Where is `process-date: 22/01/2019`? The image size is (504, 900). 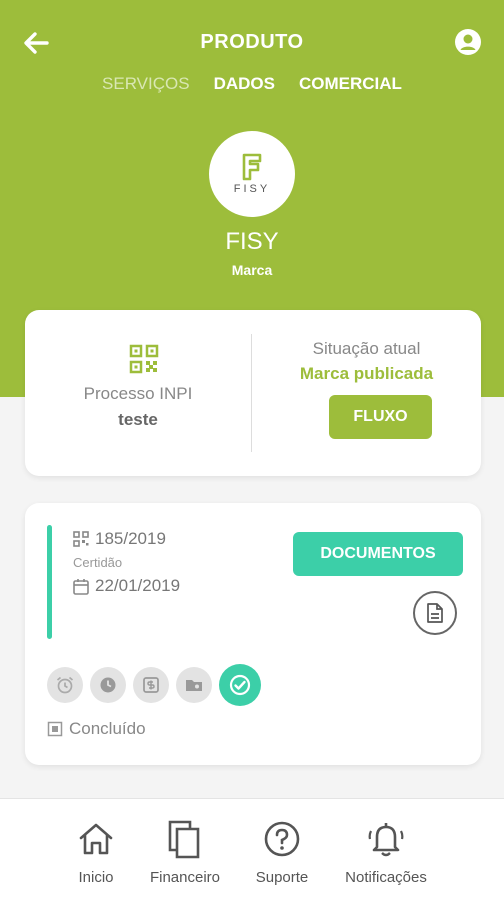
process-date: 22/01/2019 is located at coordinates (138, 585).